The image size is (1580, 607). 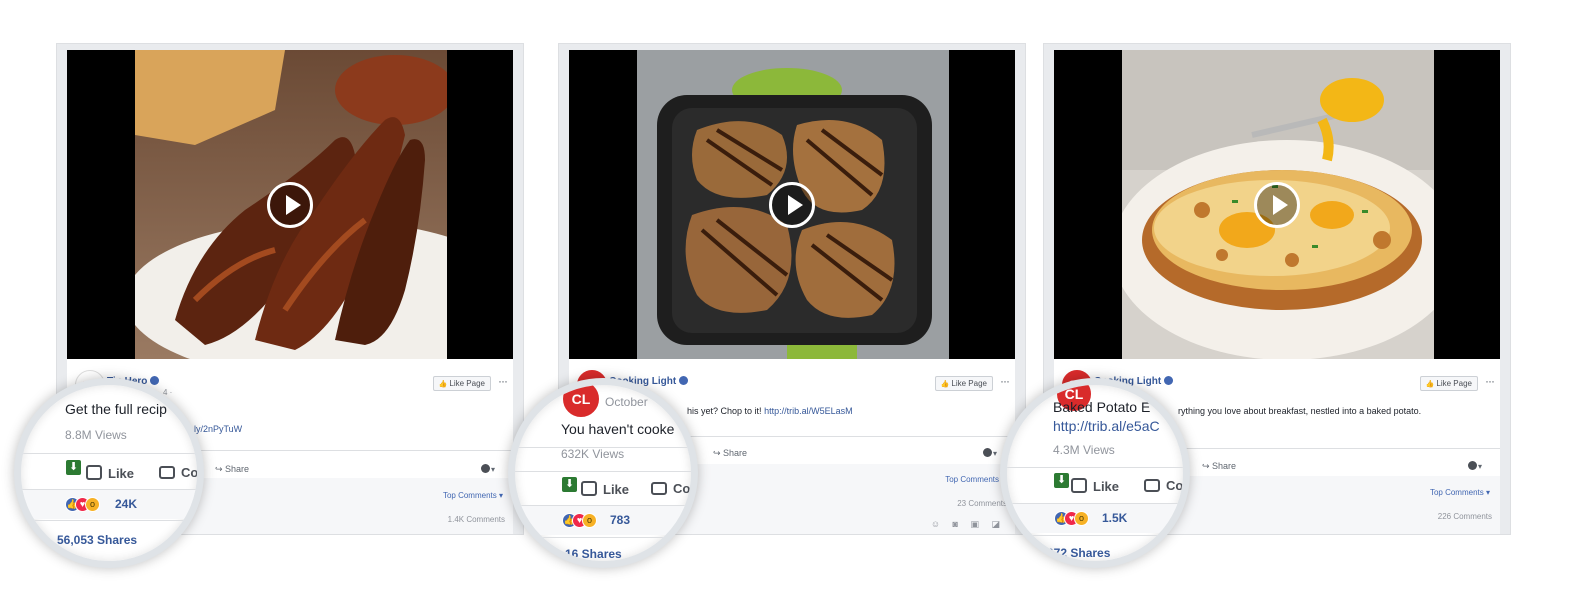 I want to click on reaction-count: 24K, so click(x=126, y=504).